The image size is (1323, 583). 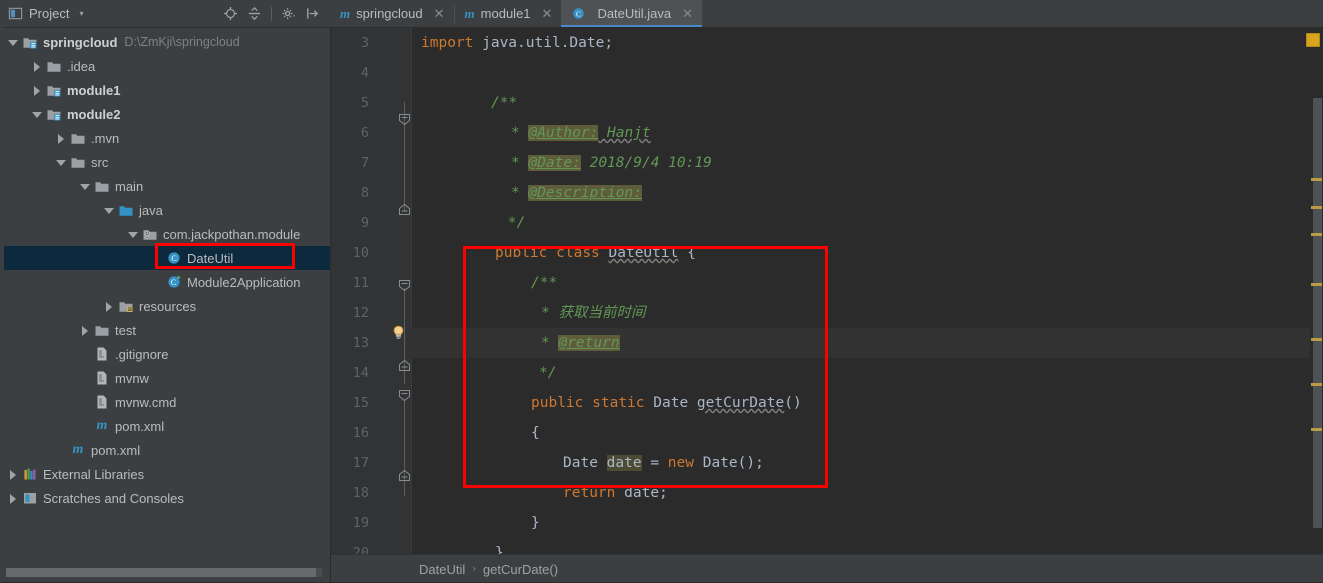 I want to click on tree-item-java: java, so click(x=165, y=210).